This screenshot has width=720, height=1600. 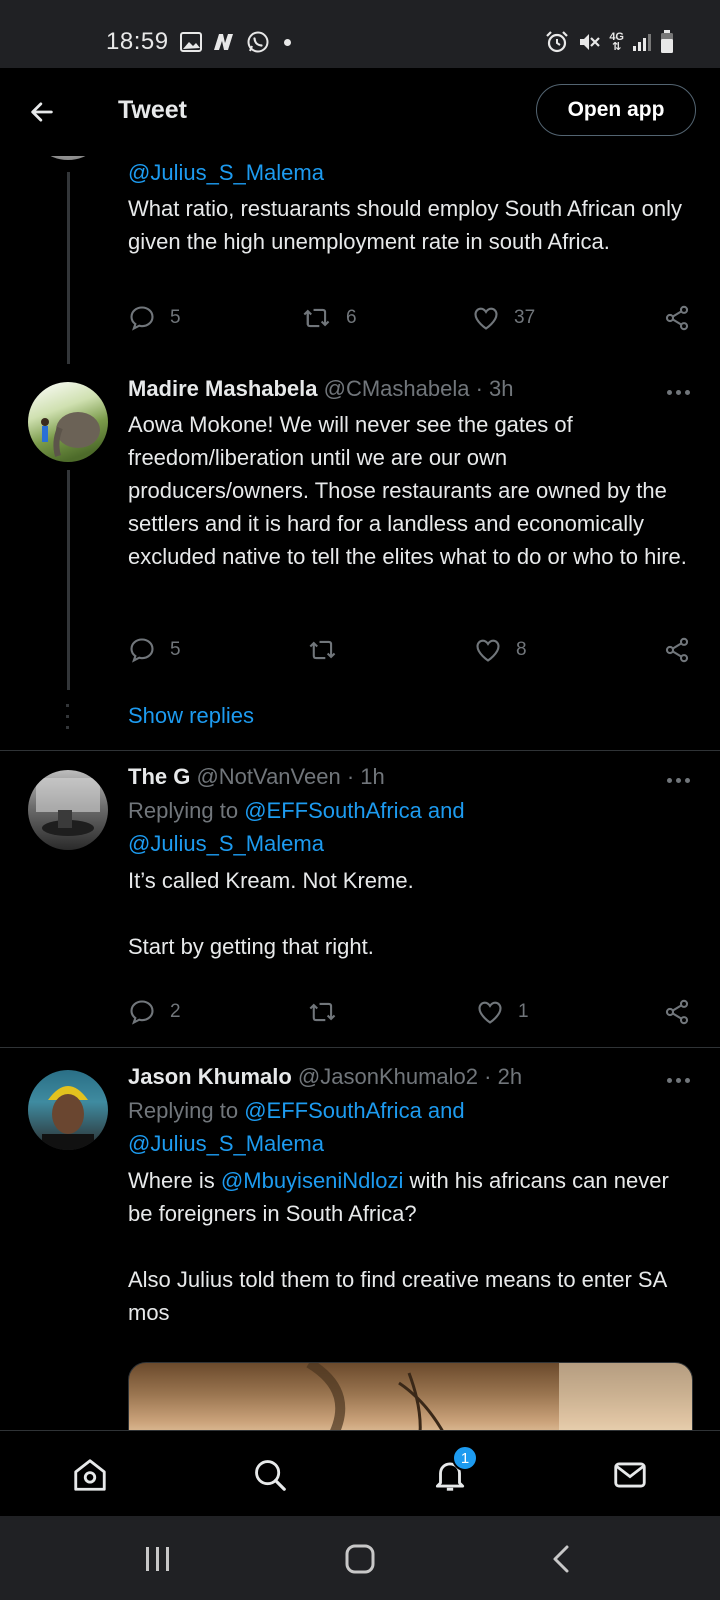 I want to click on alarm-icon, so click(x=557, y=42).